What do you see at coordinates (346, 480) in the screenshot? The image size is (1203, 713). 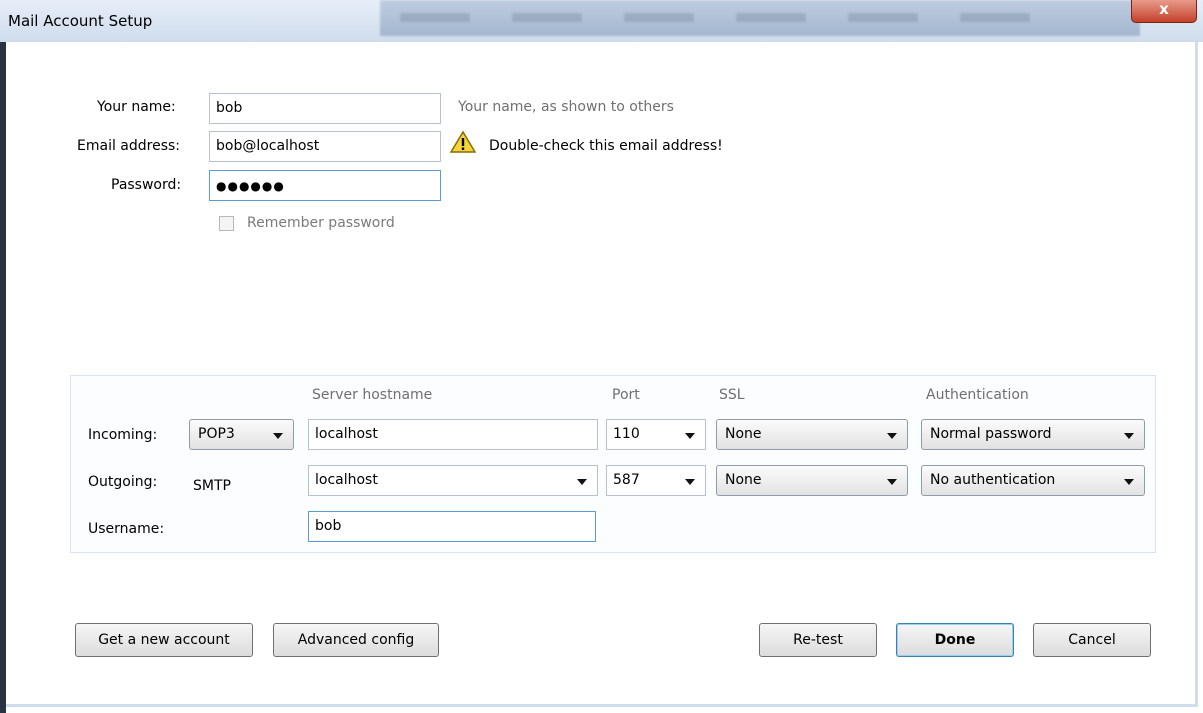 I see `outgoing-hostname-value: localhost` at bounding box center [346, 480].